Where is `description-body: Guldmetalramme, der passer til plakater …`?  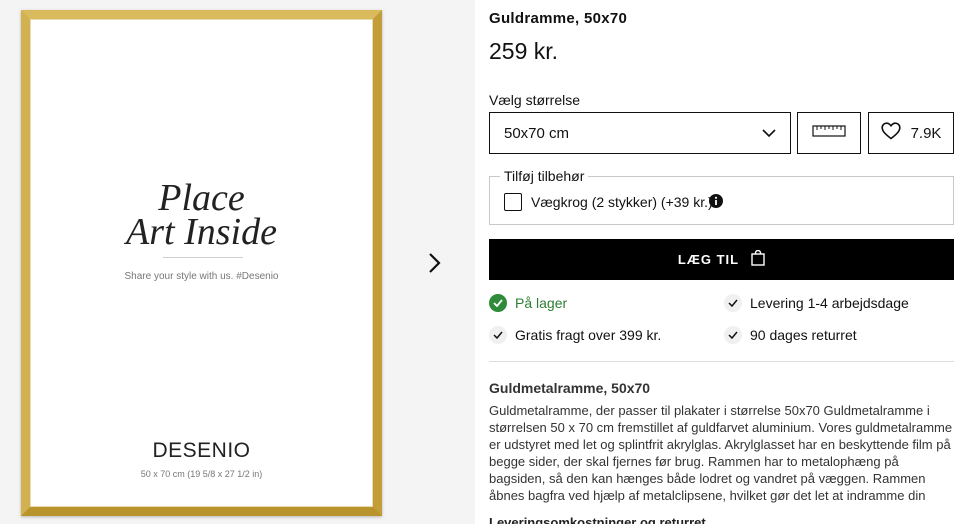 description-body: Guldmetalramme, der passer til plakater … is located at coordinates (721, 453).